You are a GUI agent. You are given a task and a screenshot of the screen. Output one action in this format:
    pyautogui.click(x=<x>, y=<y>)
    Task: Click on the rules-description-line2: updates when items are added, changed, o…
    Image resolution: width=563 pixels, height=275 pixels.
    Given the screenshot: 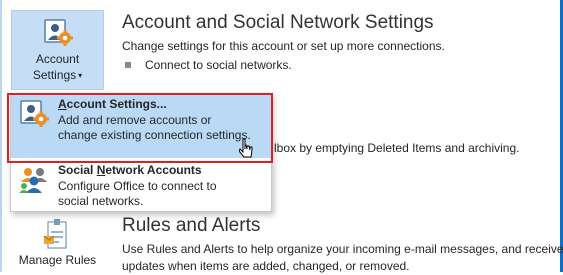 What is the action you would take?
    pyautogui.click(x=266, y=266)
    